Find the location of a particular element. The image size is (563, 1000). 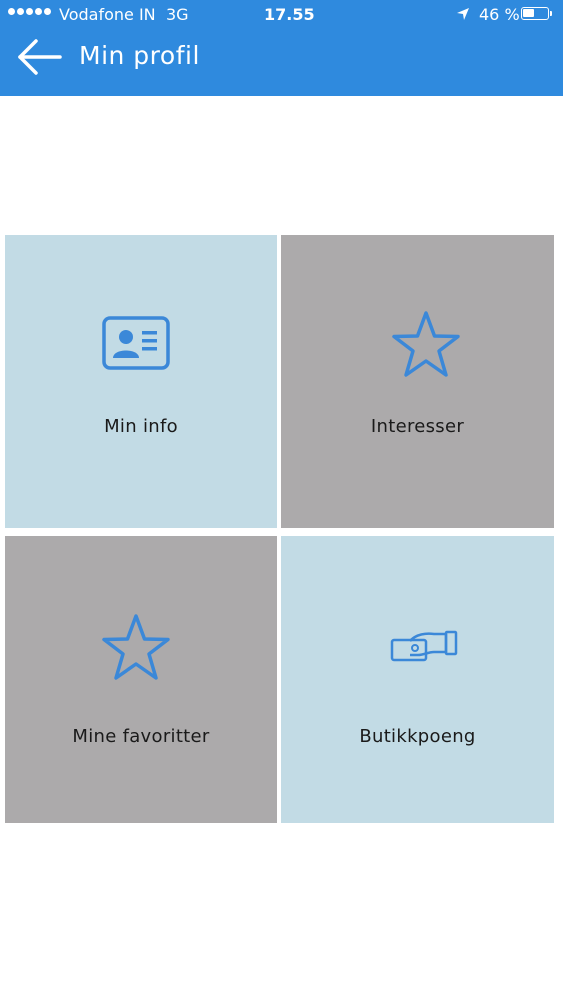

back-button is located at coordinates (40, 57).